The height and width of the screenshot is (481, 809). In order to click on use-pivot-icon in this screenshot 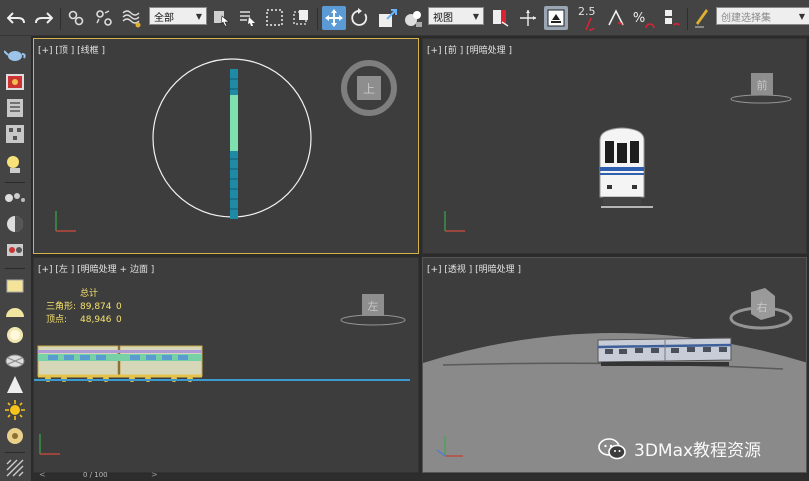, I will do `click(414, 18)`.